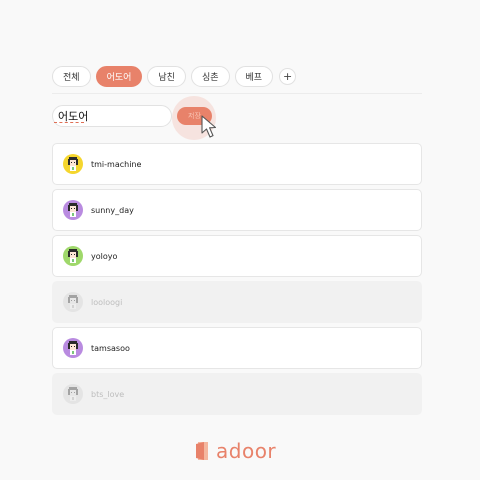 The width and height of the screenshot is (480, 480). Describe the element at coordinates (254, 76) in the screenshot. I see `tab-bestie: 베프` at that location.